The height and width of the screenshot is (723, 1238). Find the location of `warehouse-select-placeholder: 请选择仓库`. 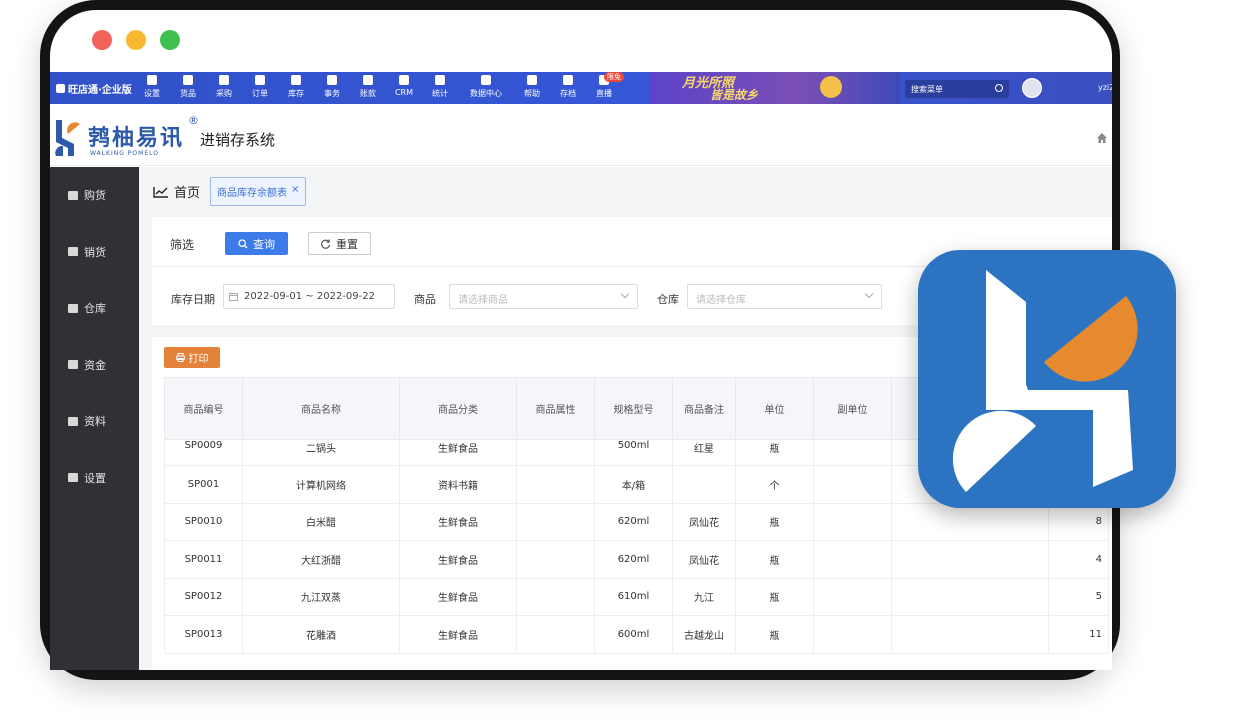

warehouse-select-placeholder: 请选择仓库 is located at coordinates (721, 300).